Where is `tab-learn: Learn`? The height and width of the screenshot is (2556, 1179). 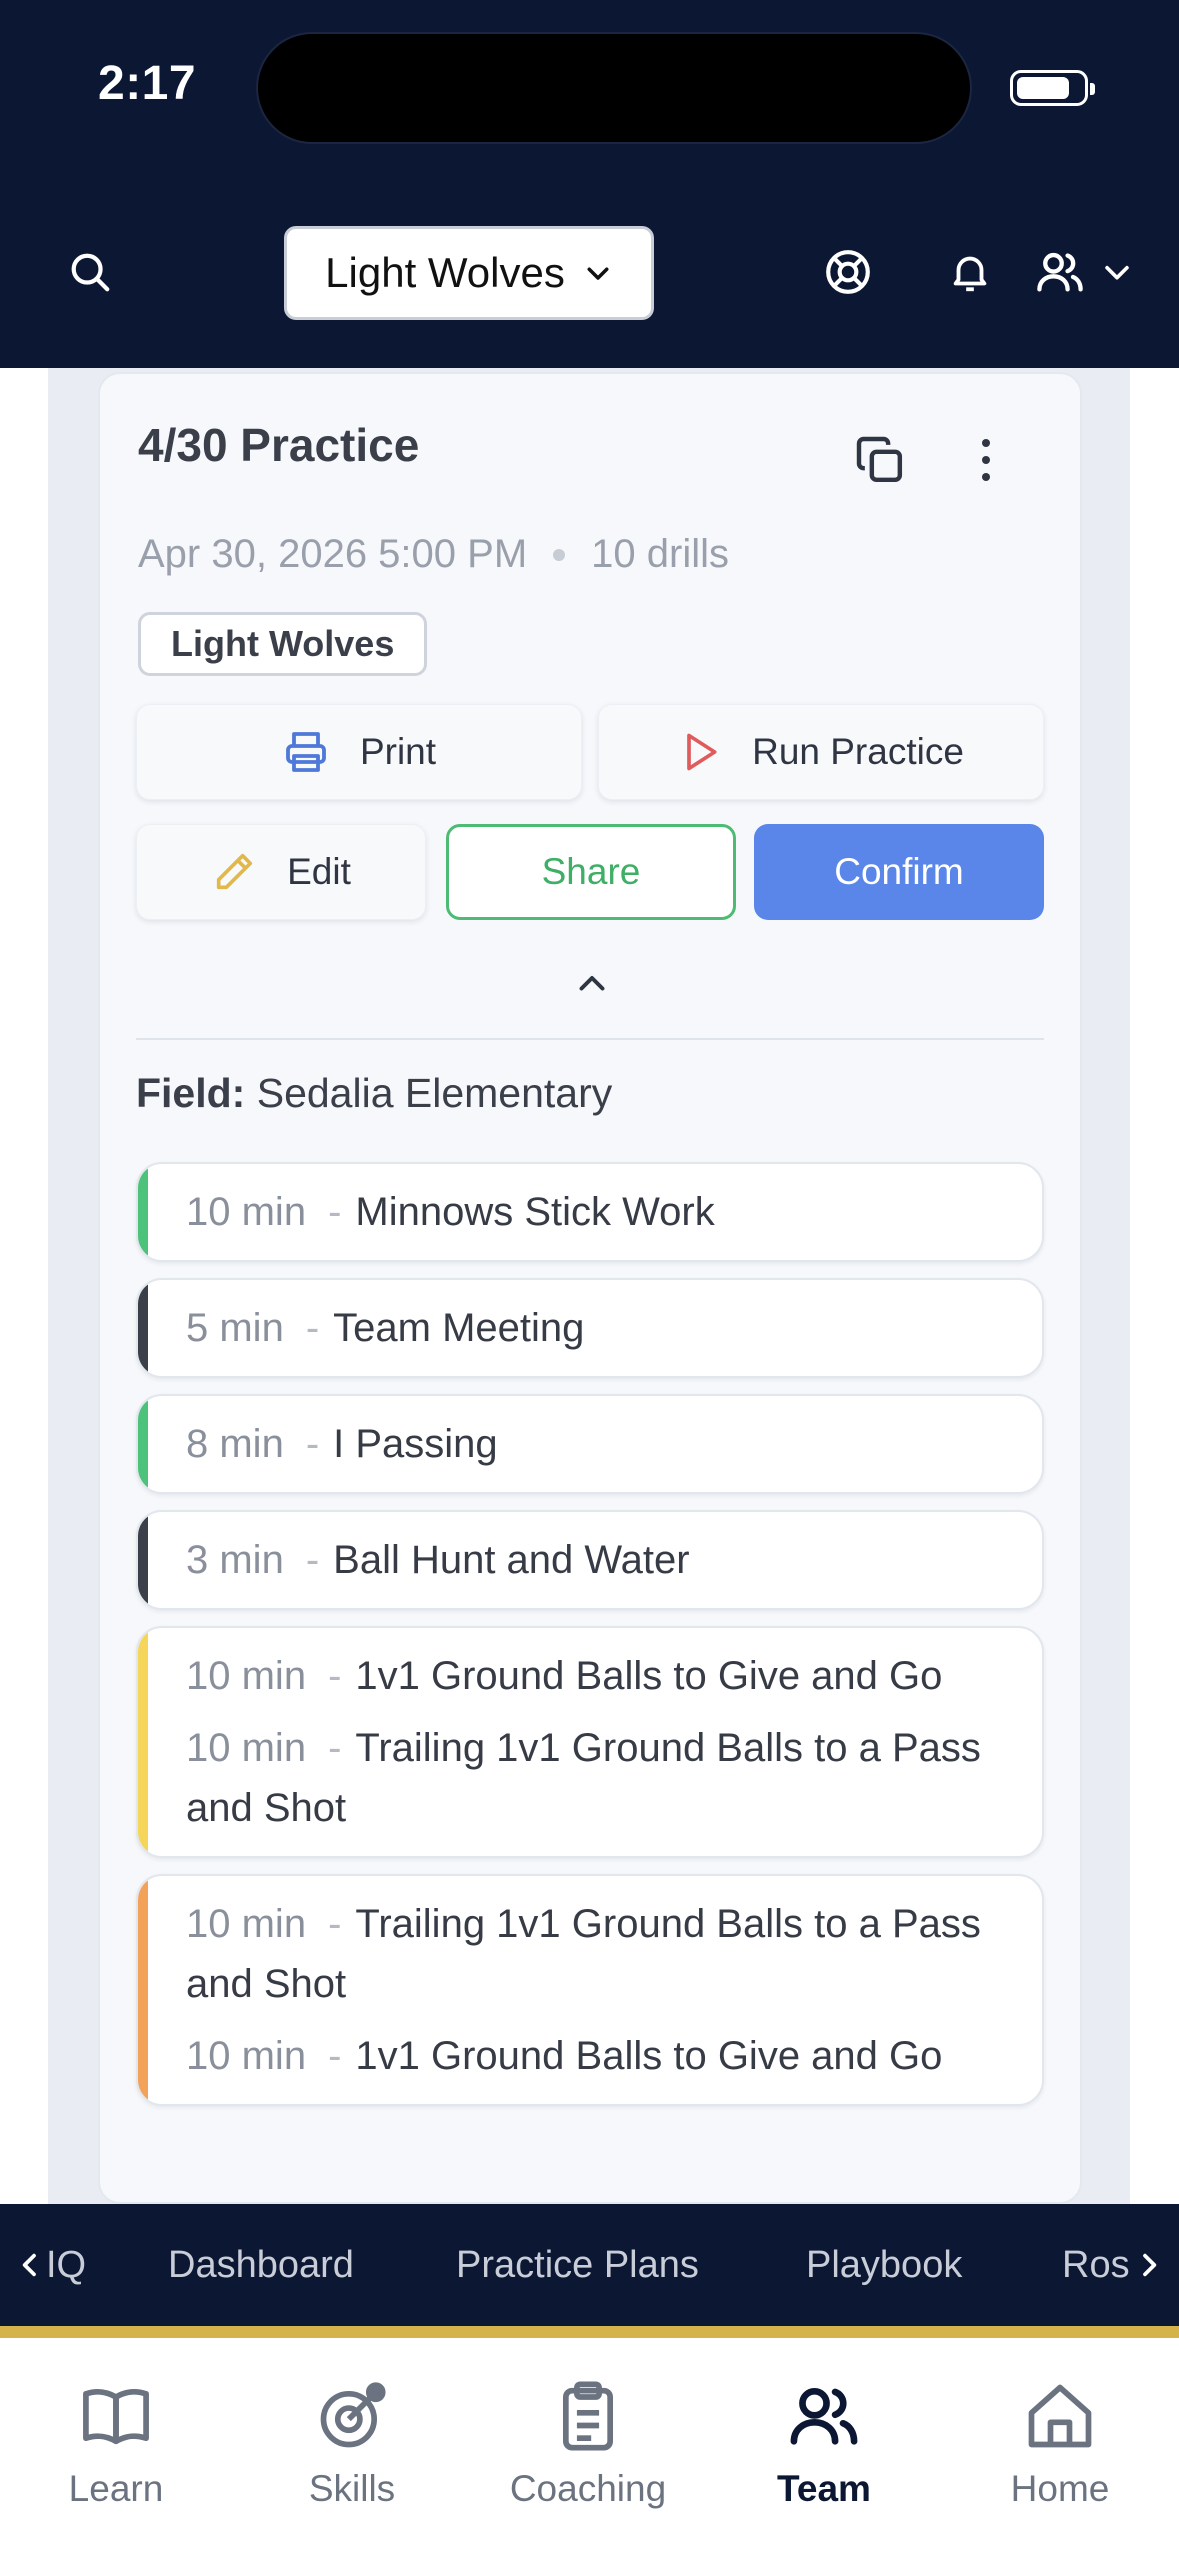
tab-learn: Learn is located at coordinates (116, 2444).